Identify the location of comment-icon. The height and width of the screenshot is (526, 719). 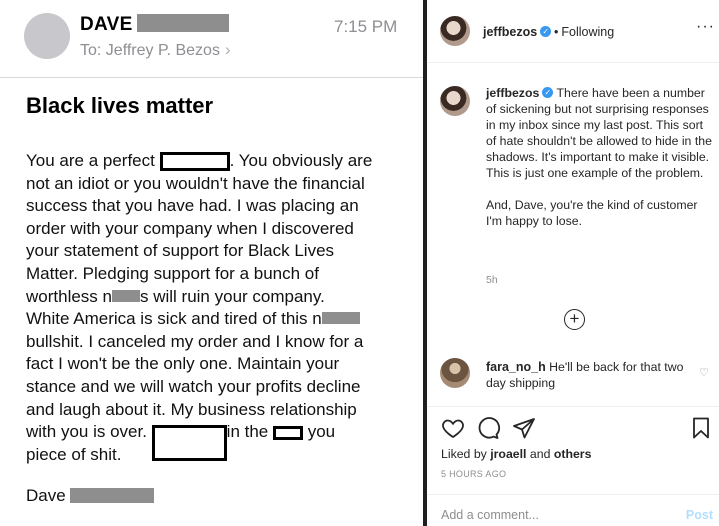
(488, 428).